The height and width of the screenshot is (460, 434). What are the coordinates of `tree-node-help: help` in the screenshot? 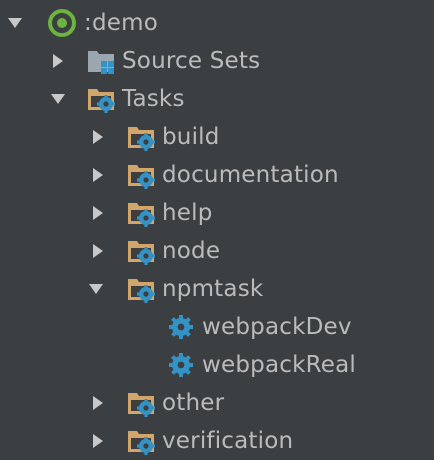 It's located at (217, 213).